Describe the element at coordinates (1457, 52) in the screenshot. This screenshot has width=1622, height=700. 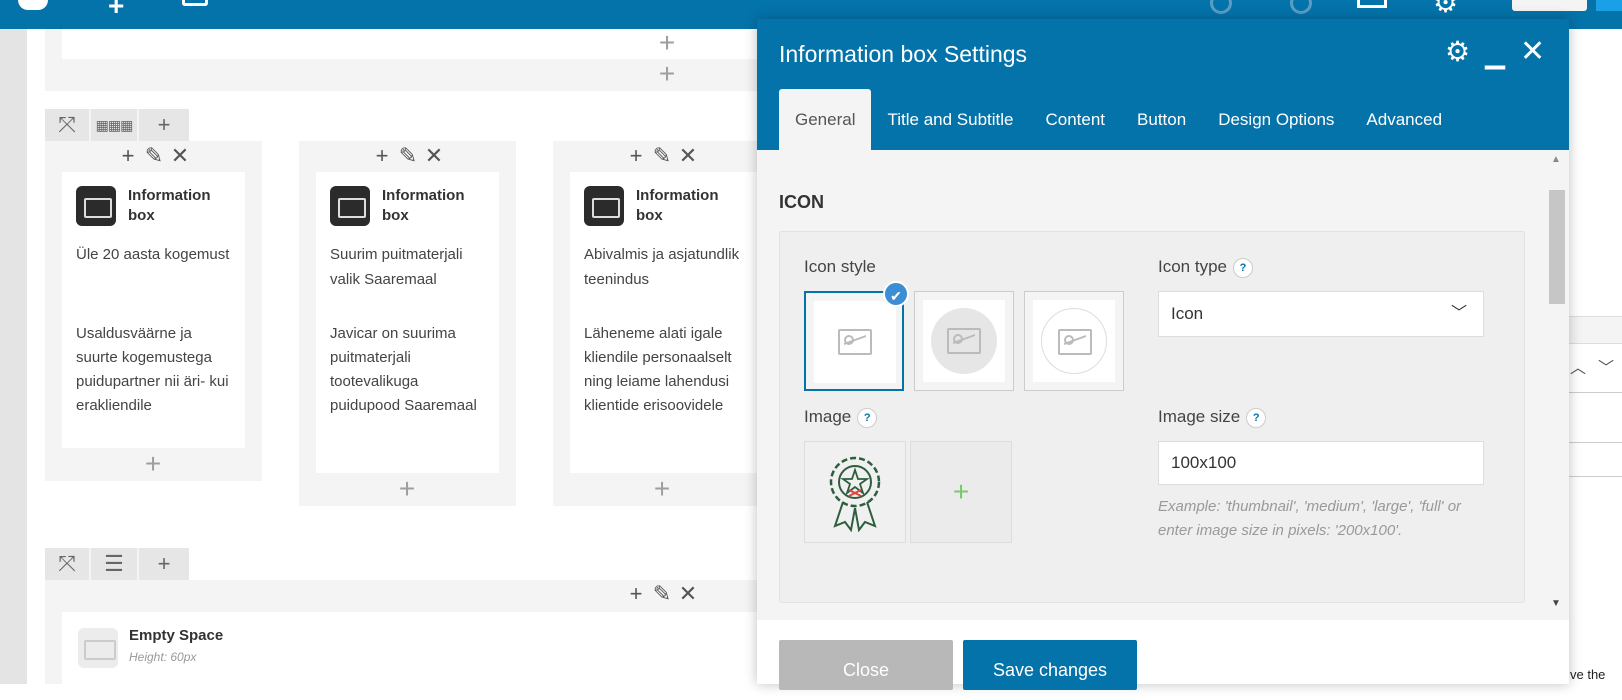
I see `gear-icon: ⚙` at that location.